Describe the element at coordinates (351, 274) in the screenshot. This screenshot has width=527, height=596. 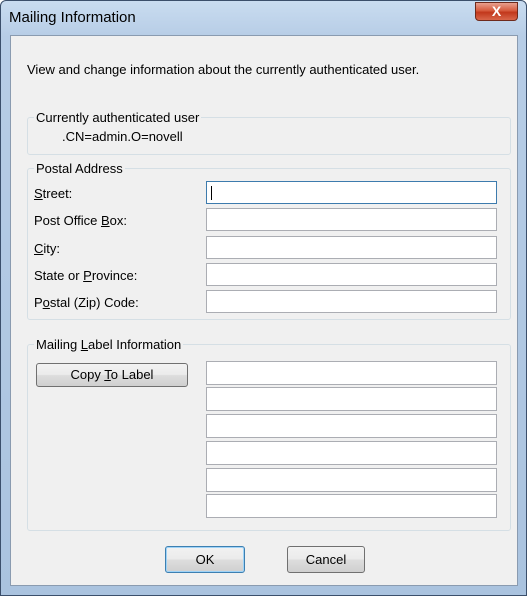
I see `state-province-input` at that location.